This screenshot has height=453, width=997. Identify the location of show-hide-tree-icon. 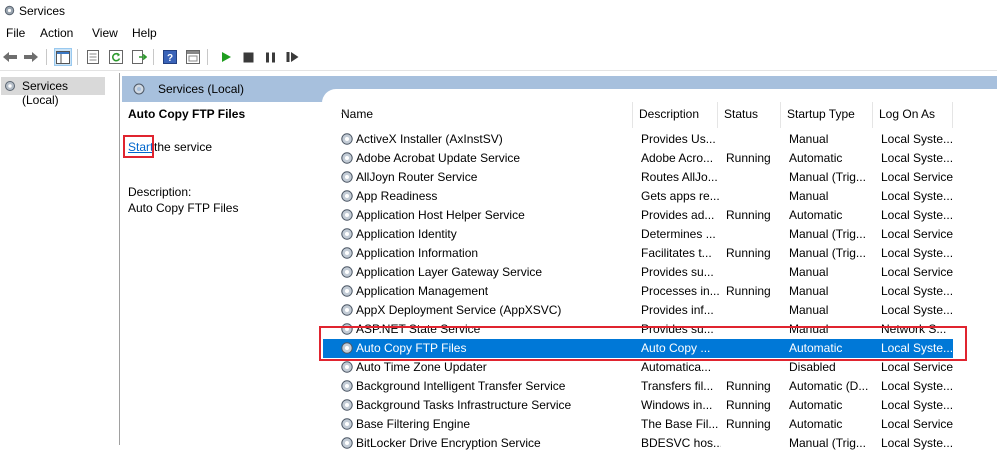
(63, 57).